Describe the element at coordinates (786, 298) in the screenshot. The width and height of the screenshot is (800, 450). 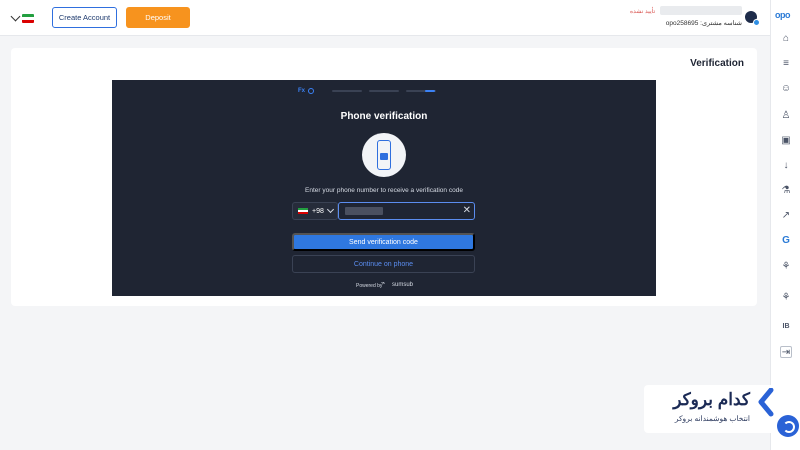
I see `network-icon: ⚘` at that location.